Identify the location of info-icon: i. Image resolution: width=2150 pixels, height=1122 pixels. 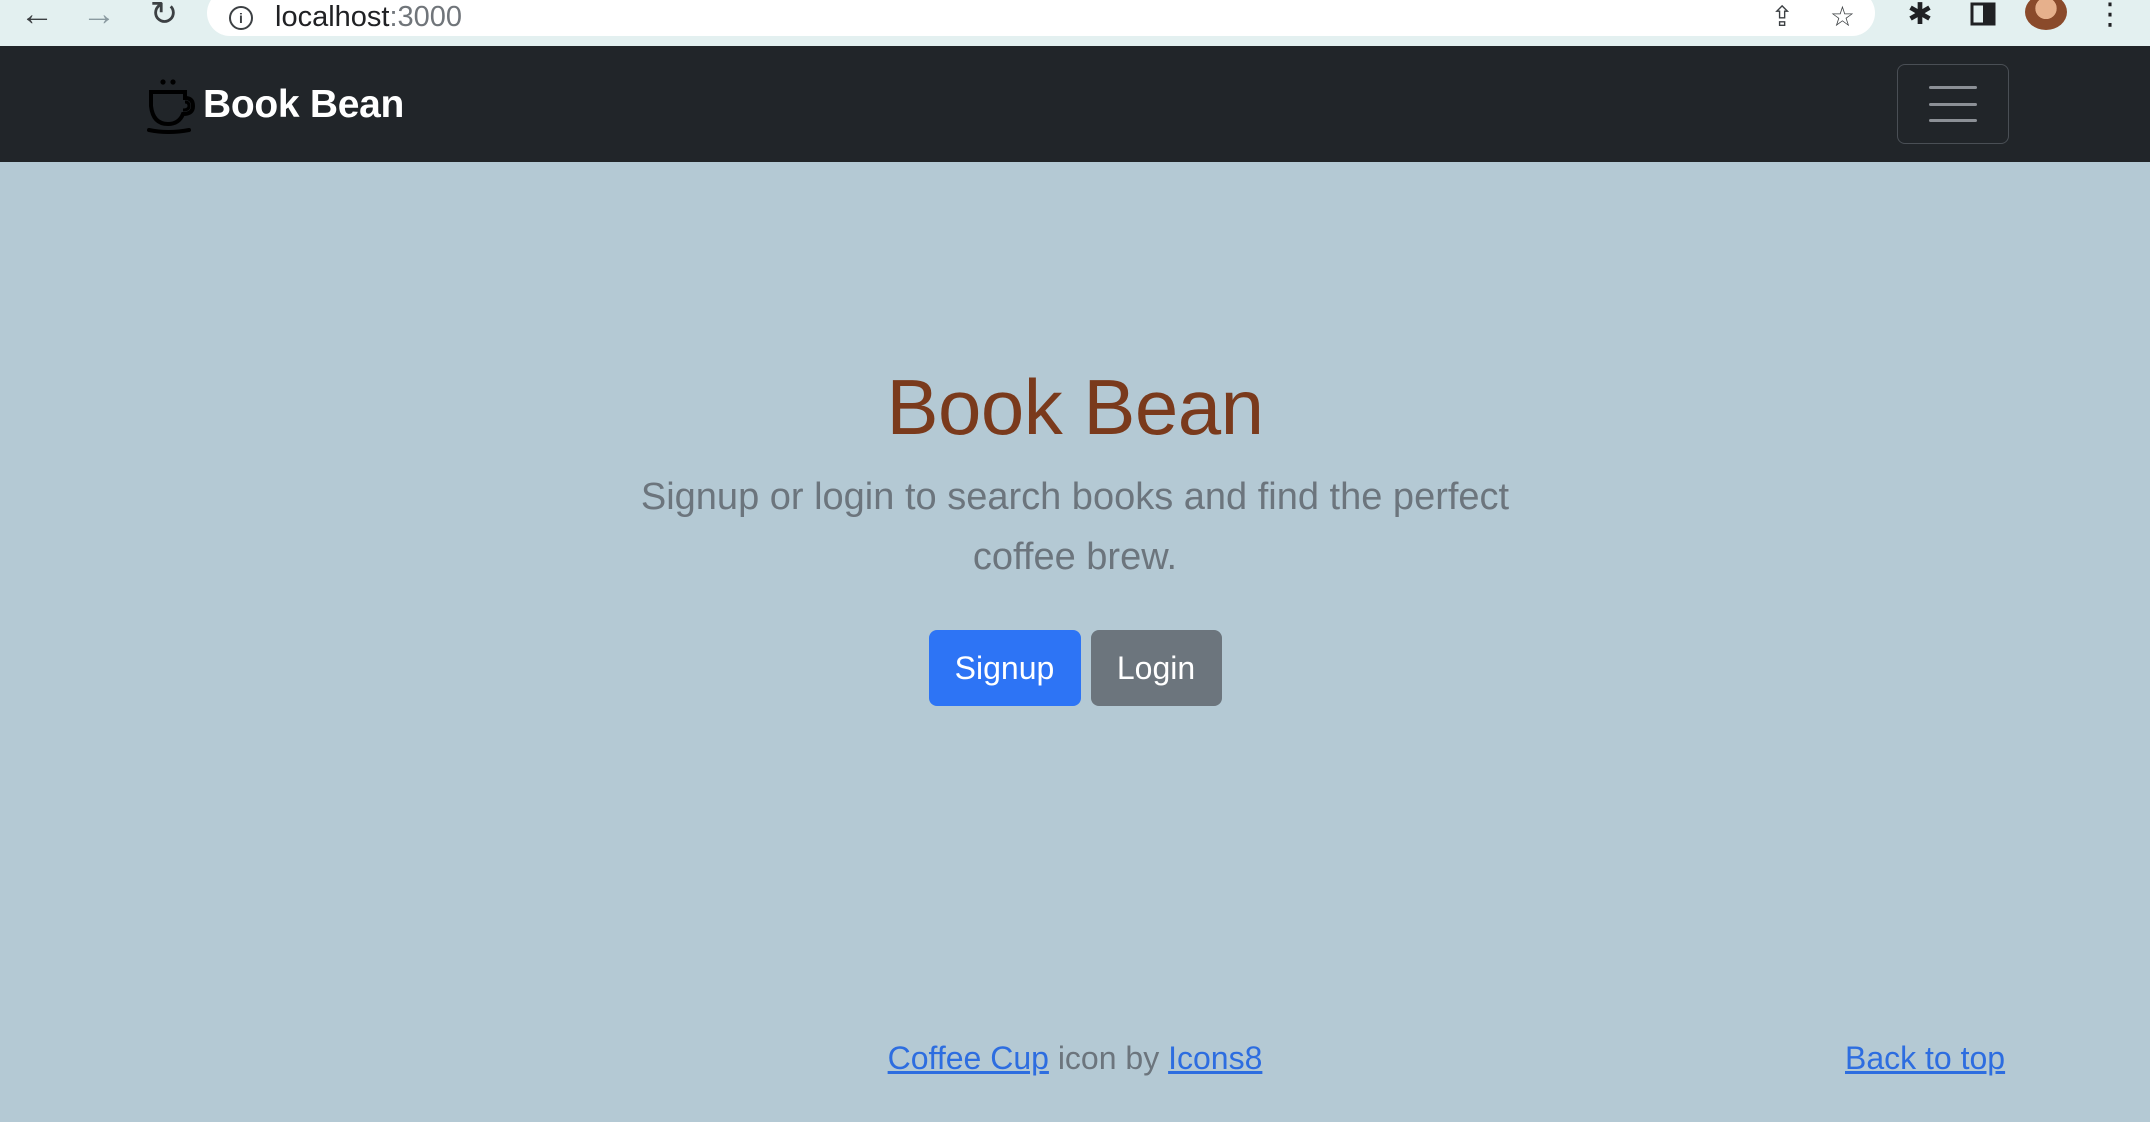
(241, 18).